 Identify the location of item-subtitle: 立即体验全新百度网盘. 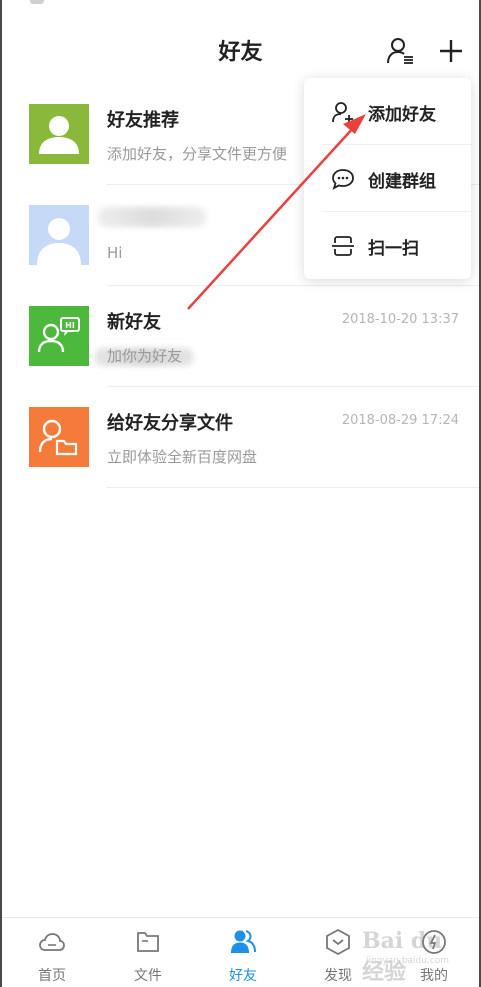
(182, 457).